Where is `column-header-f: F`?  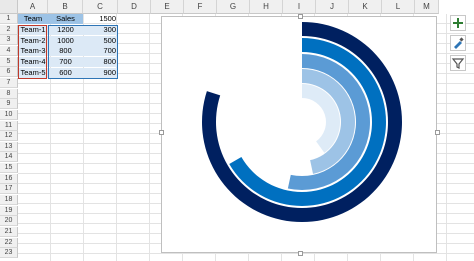 column-header-f: F is located at coordinates (200, 7).